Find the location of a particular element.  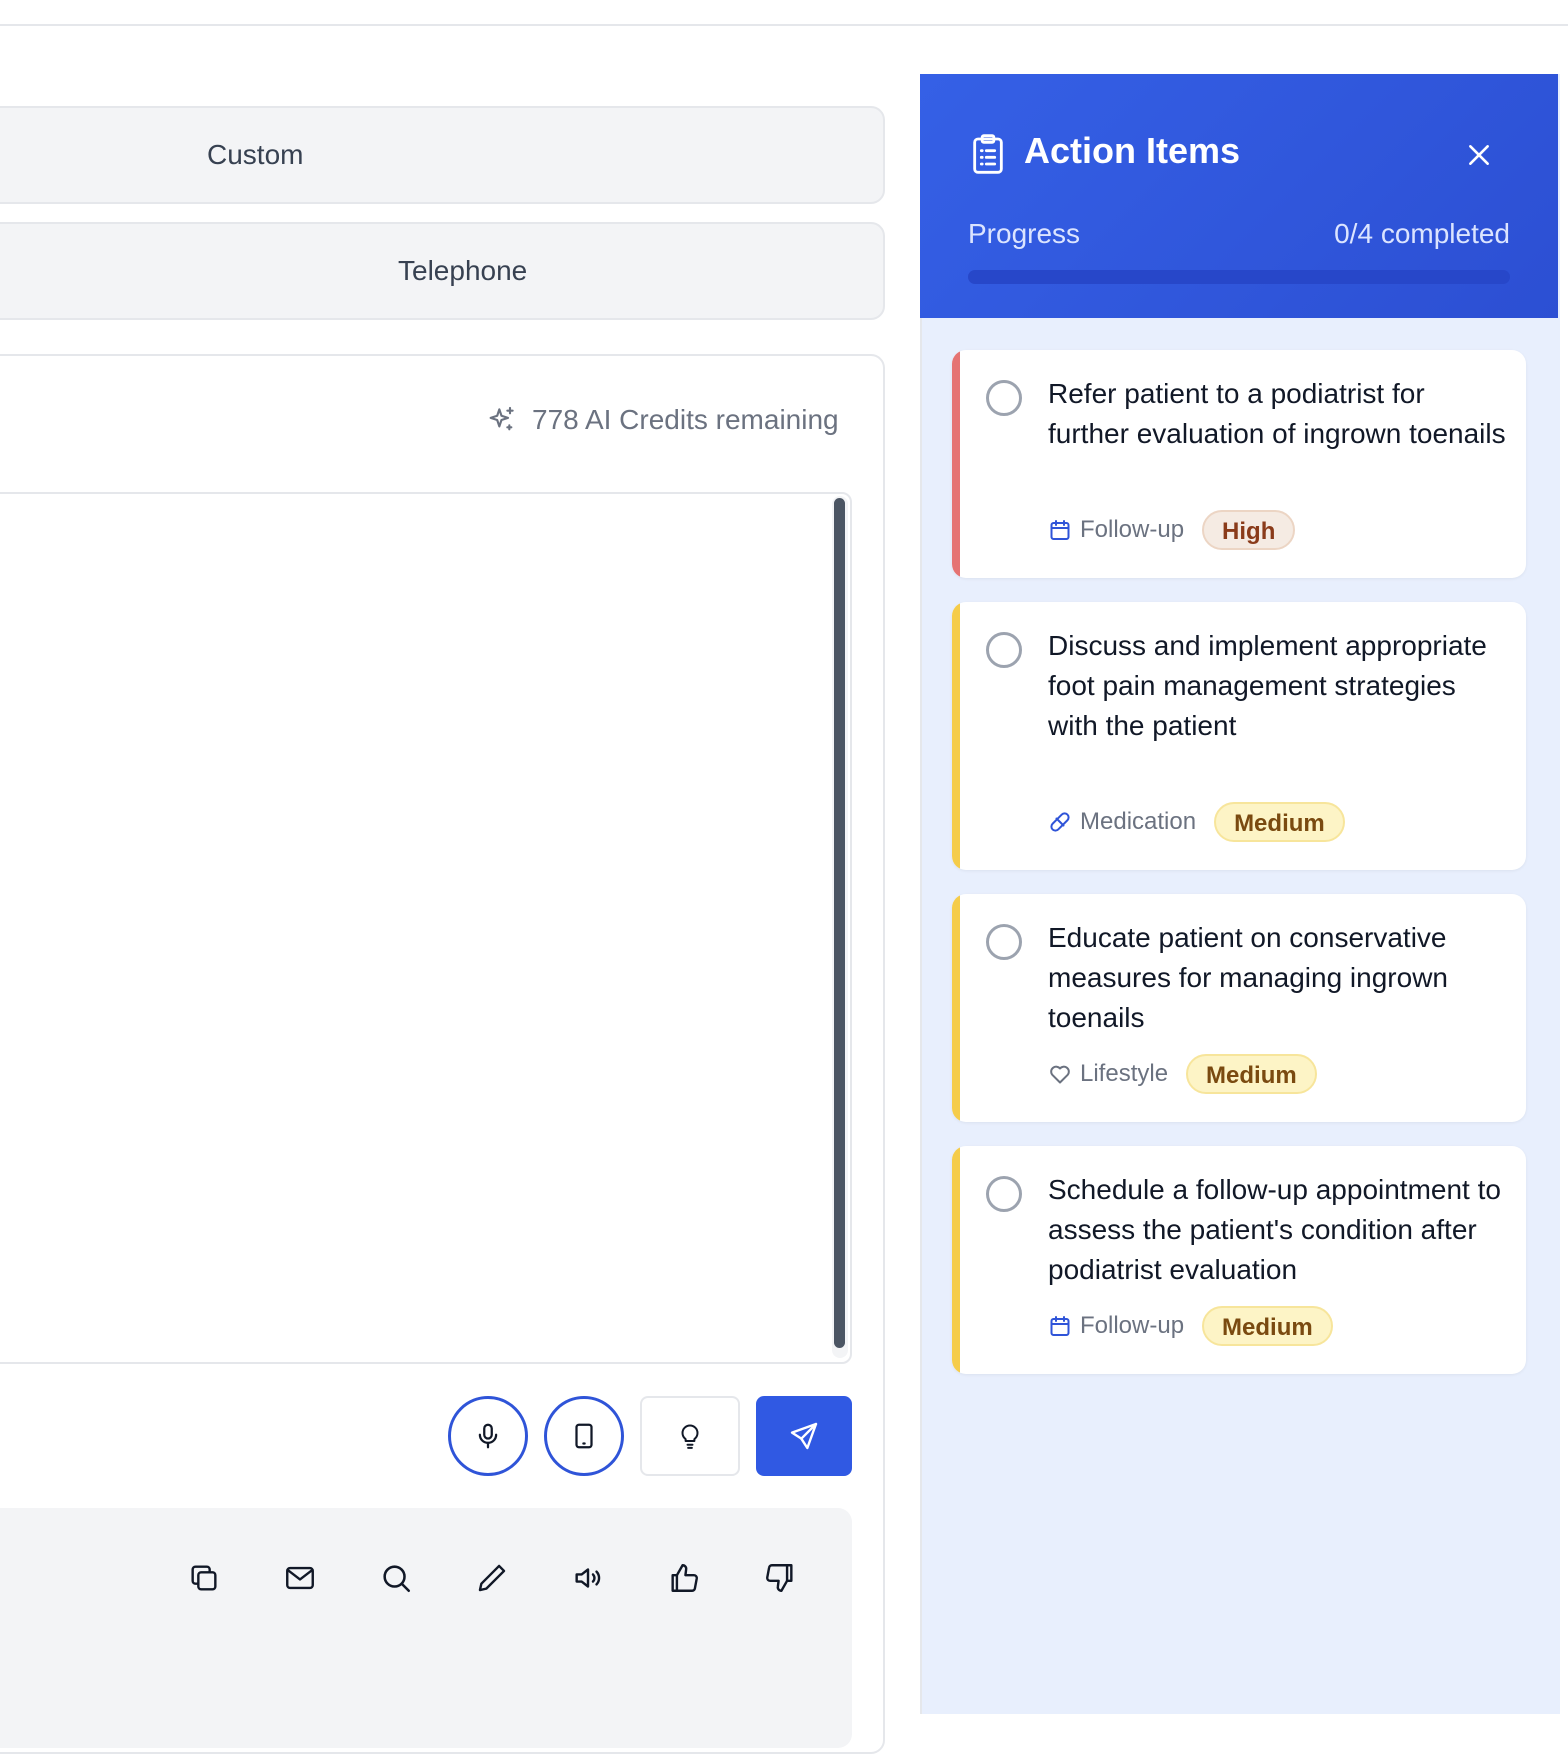

action-items-title: Action Items is located at coordinates (1132, 150).